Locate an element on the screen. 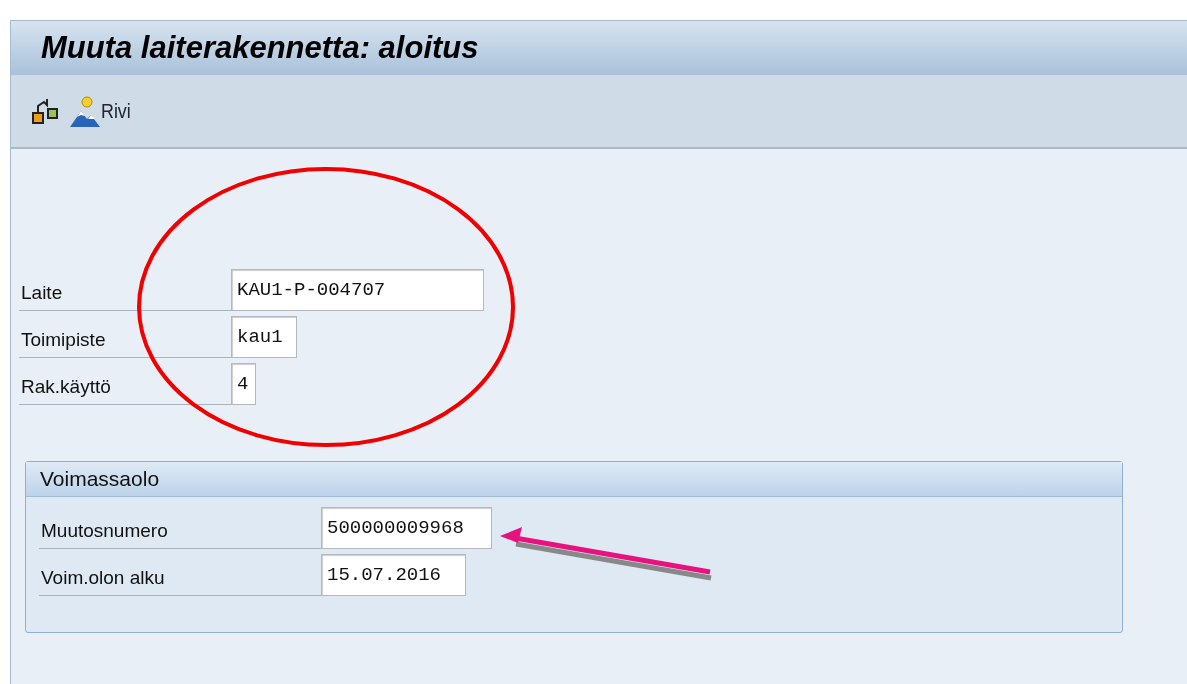 This screenshot has width=1187, height=684. window-title: Muuta laiterakennetta: aloitus is located at coordinates (260, 48).